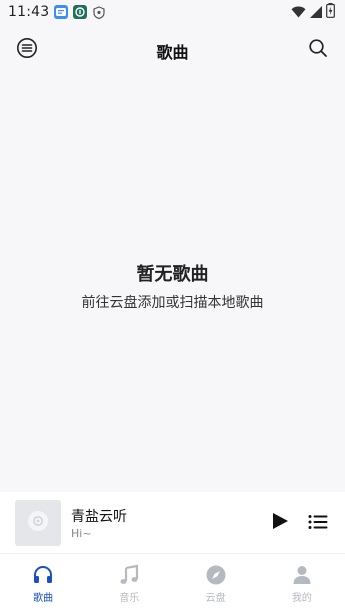  I want to click on nav-label-profile: 我的, so click(301, 598).